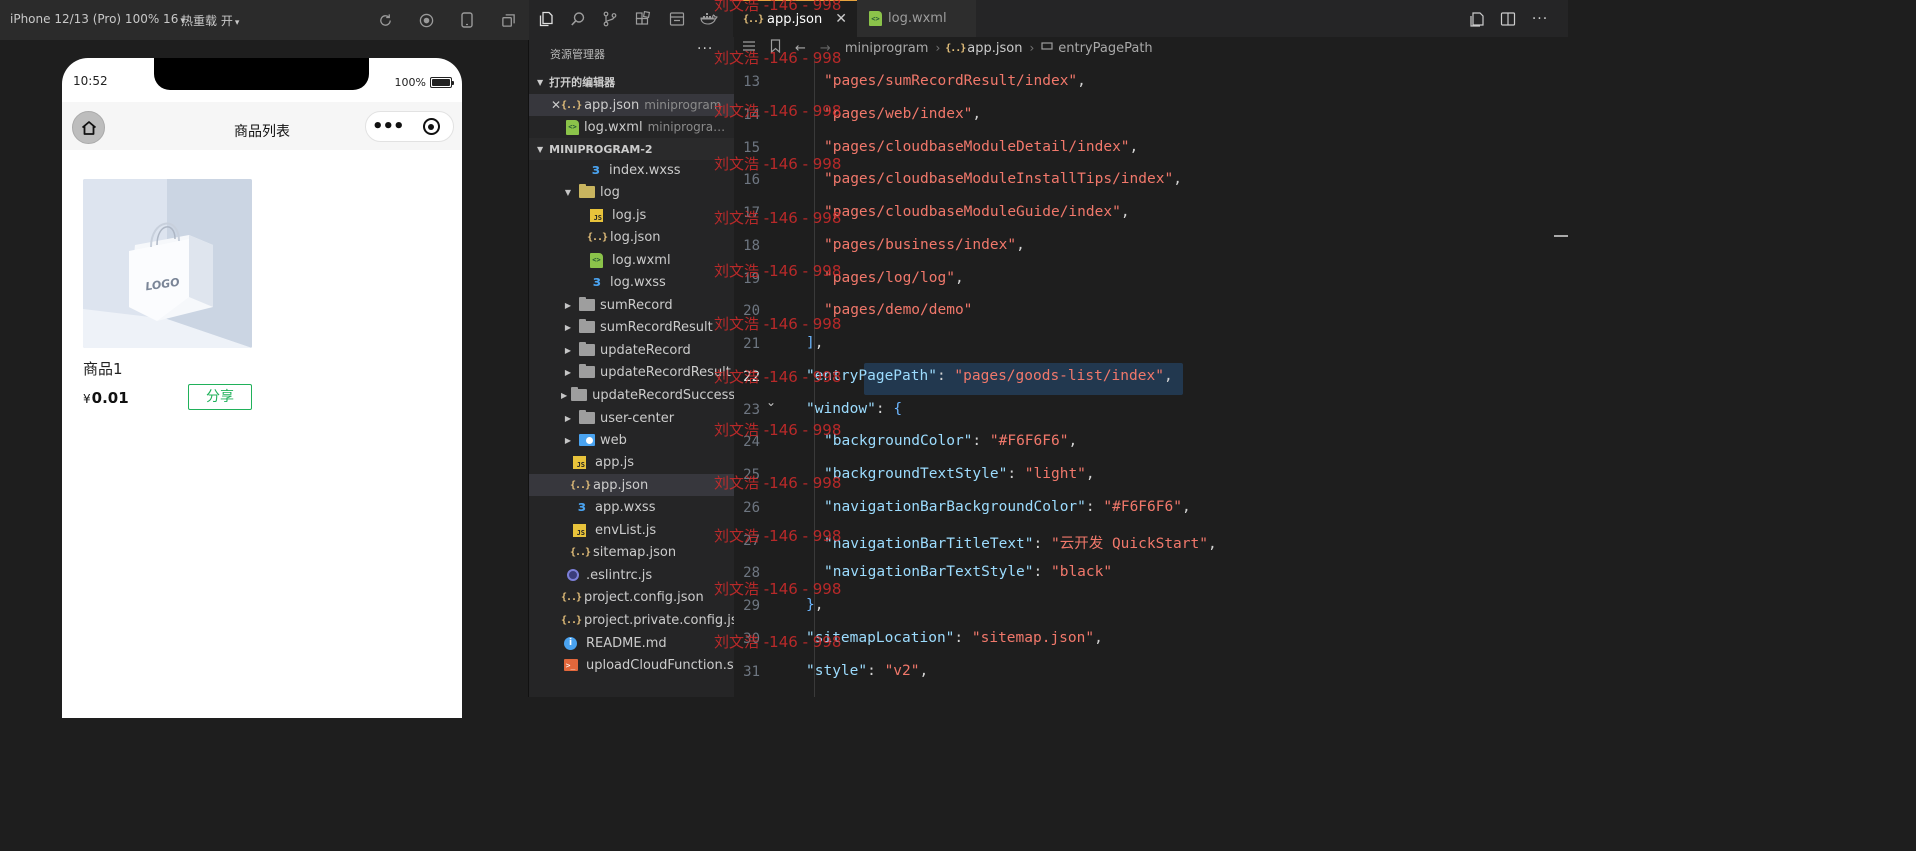 The height and width of the screenshot is (851, 1916). Describe the element at coordinates (508, 20) in the screenshot. I see `detach-window-icon` at that location.